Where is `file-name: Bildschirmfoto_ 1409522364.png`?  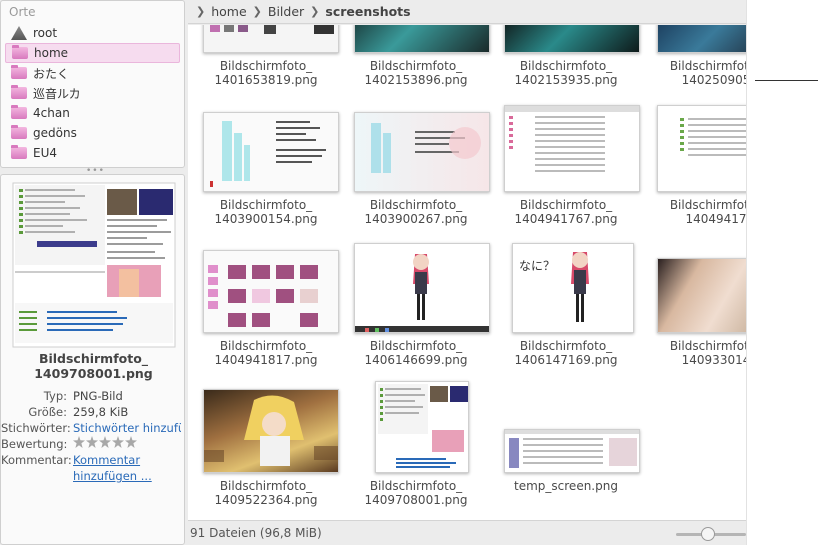 file-name: Bildschirmfoto_ 1409522364.png is located at coordinates (266, 493).